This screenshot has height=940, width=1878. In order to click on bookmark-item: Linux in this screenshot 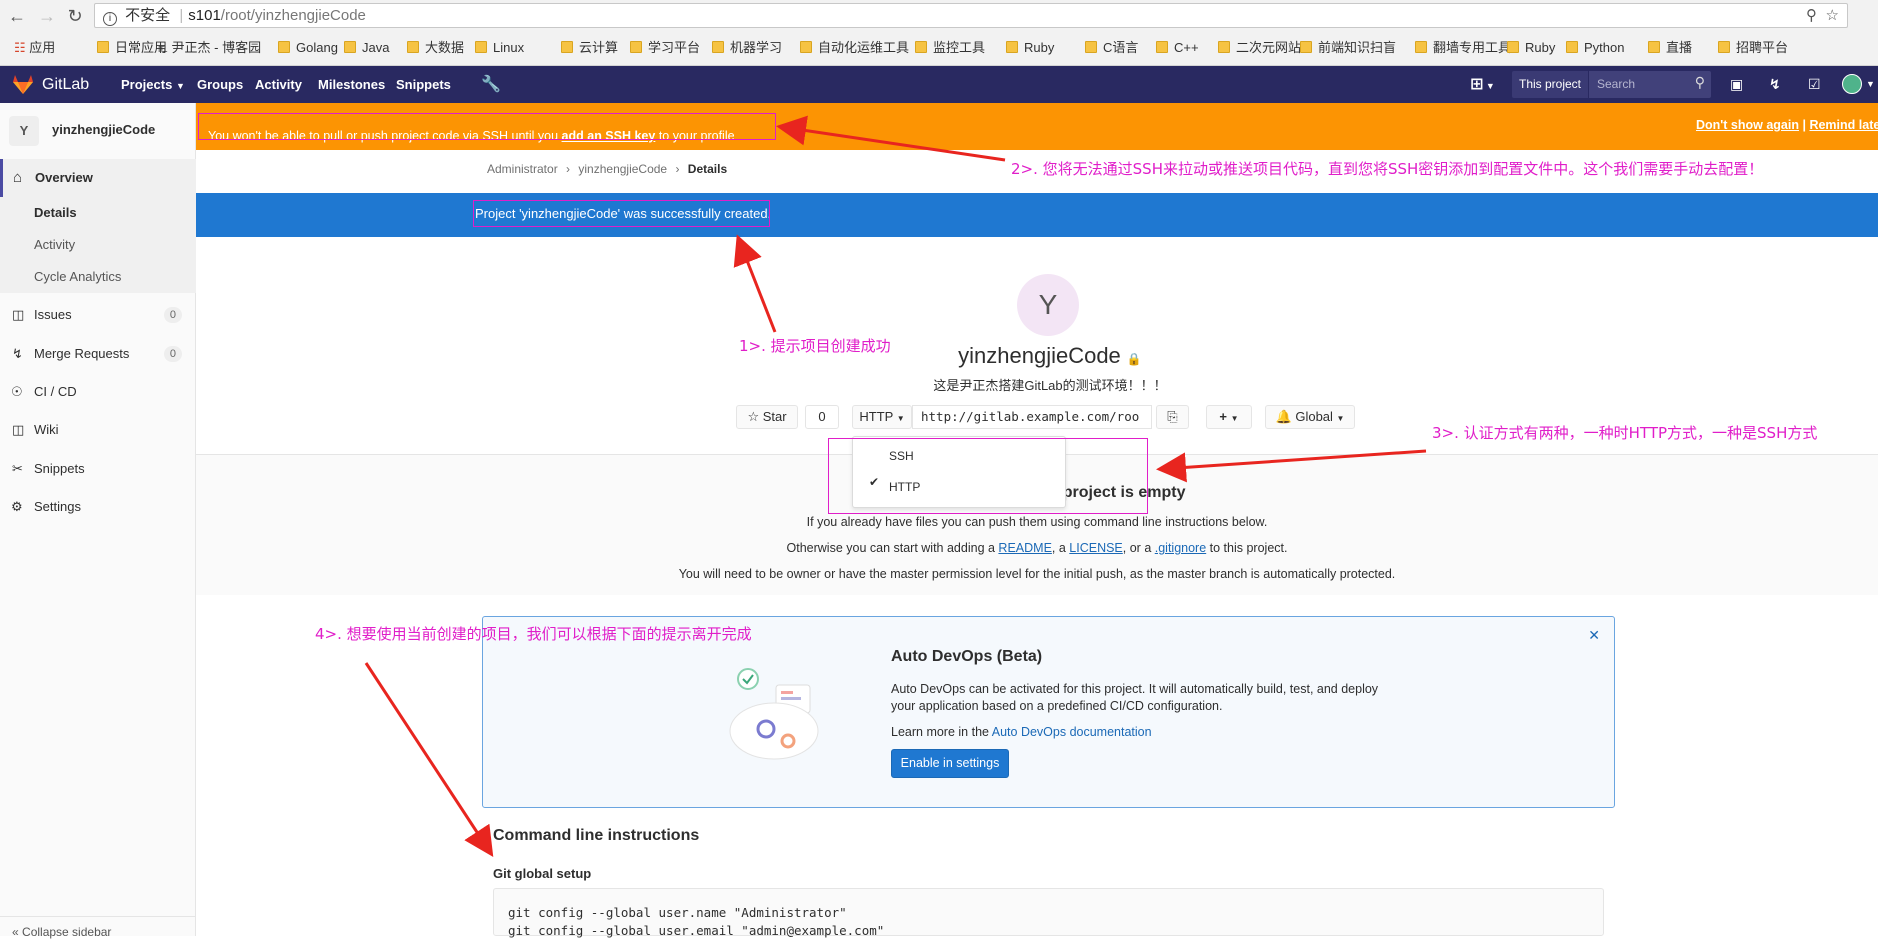, I will do `click(499, 48)`.